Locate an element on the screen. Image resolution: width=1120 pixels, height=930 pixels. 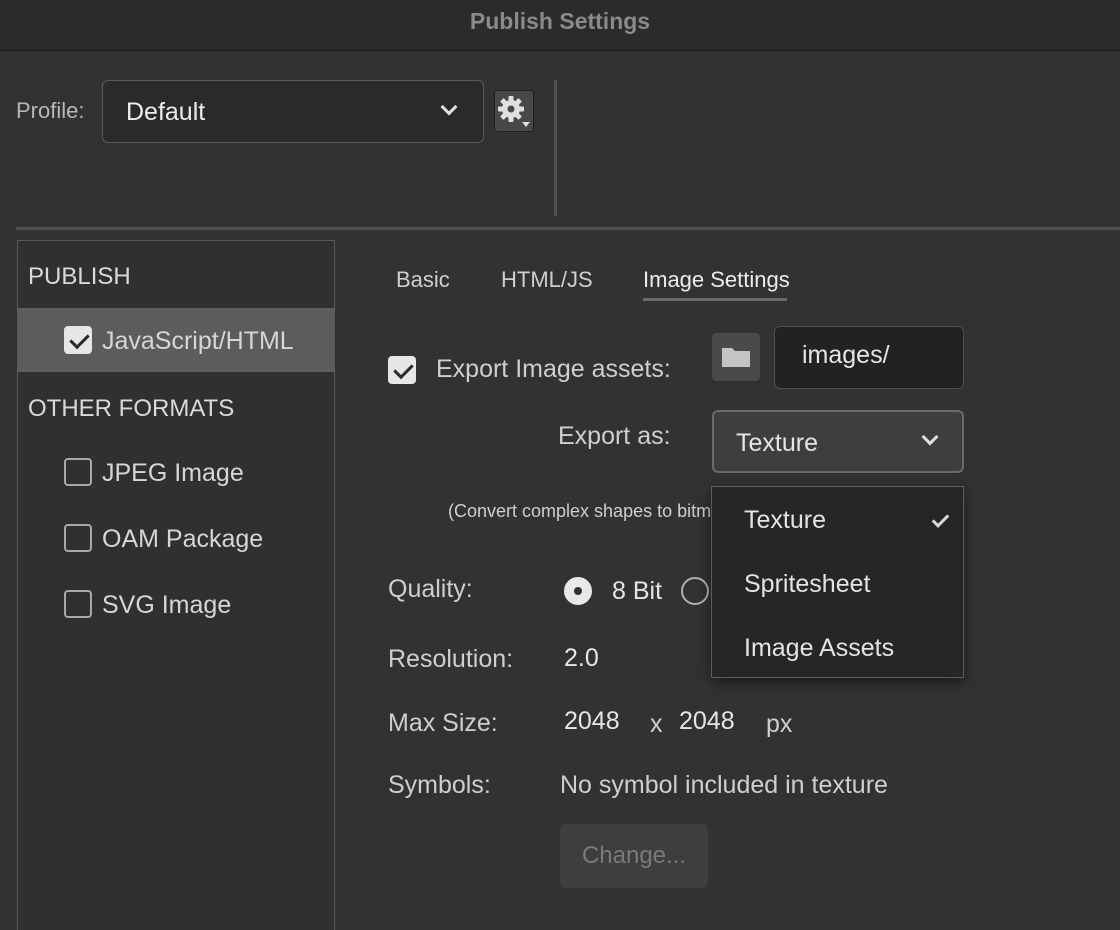
symbols-value: No symbol included in texture is located at coordinates (724, 785).